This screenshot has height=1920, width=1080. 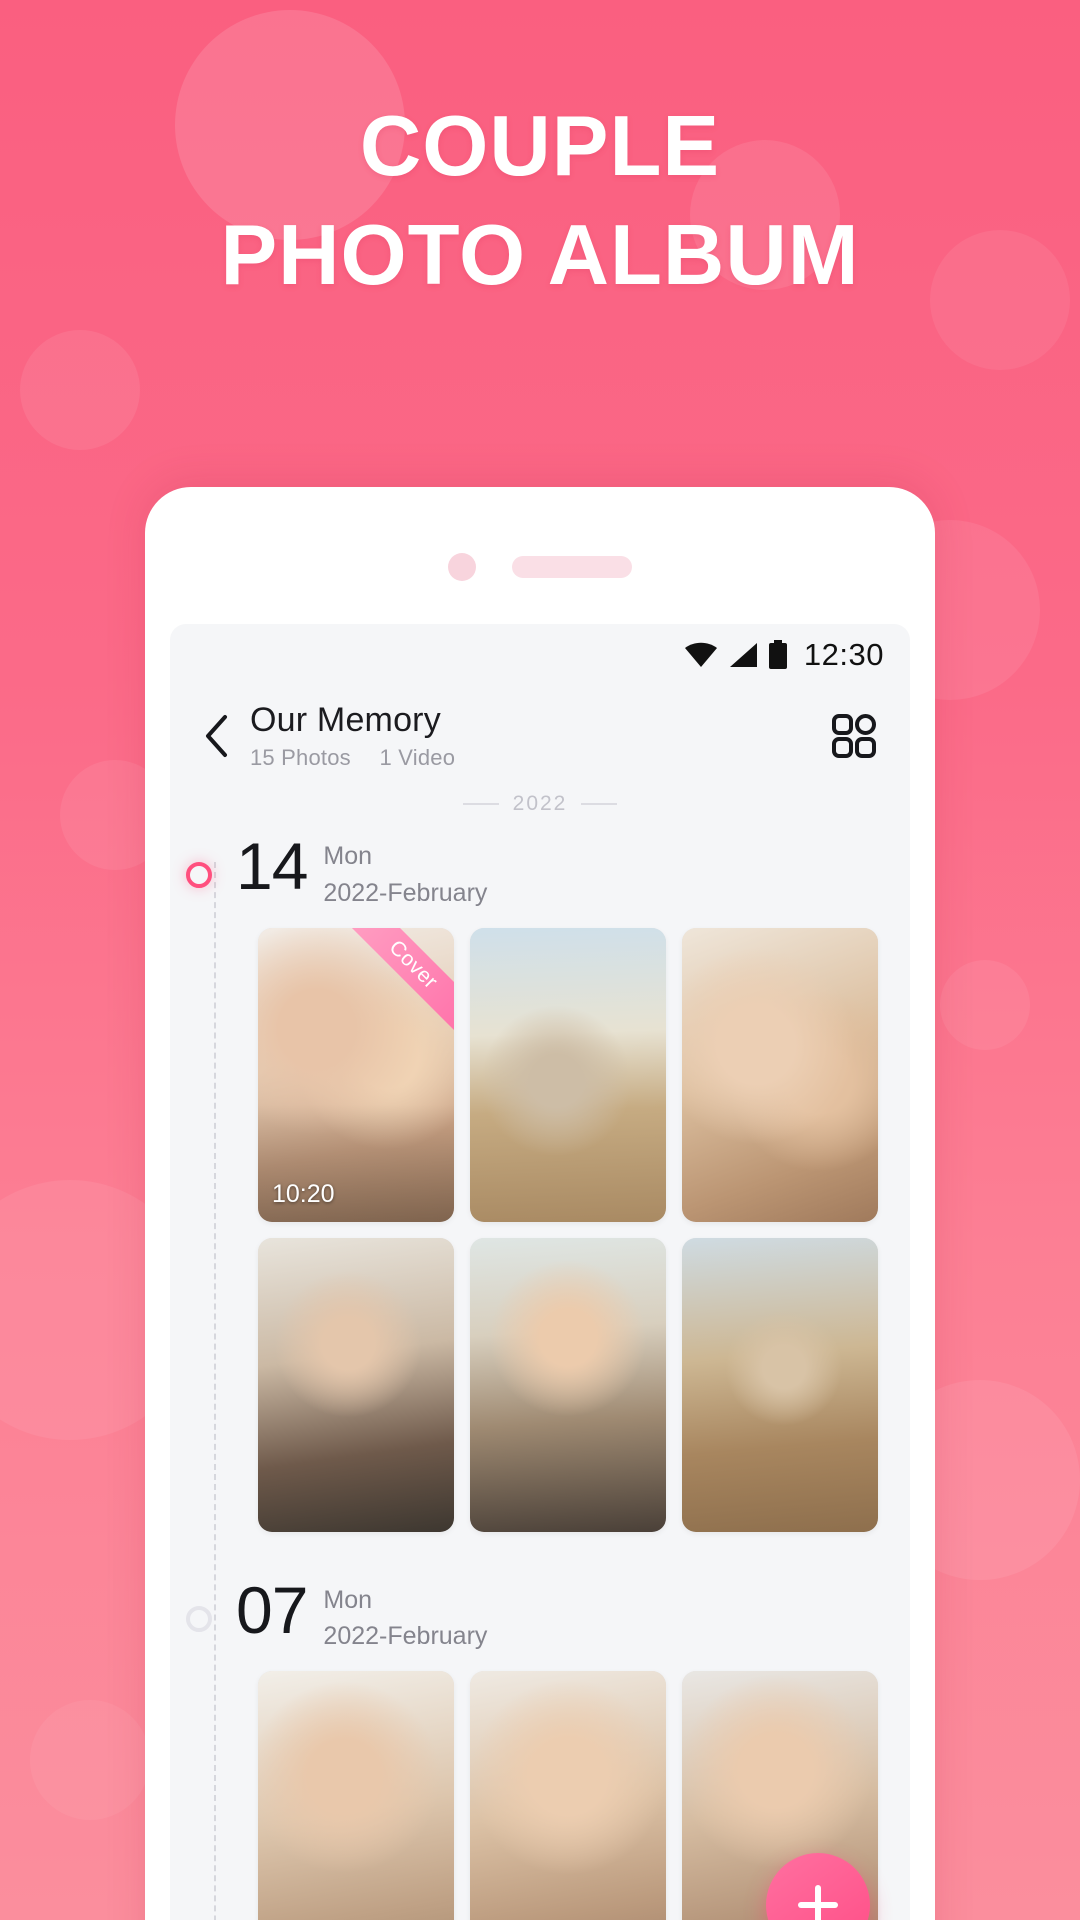 What do you see at coordinates (537, 758) in the screenshot?
I see `album-counts: 15 Photos 1 Video` at bounding box center [537, 758].